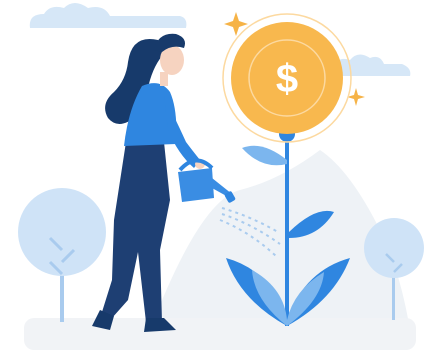 The height and width of the screenshot is (356, 426). I want to click on neck, so click(164, 79).